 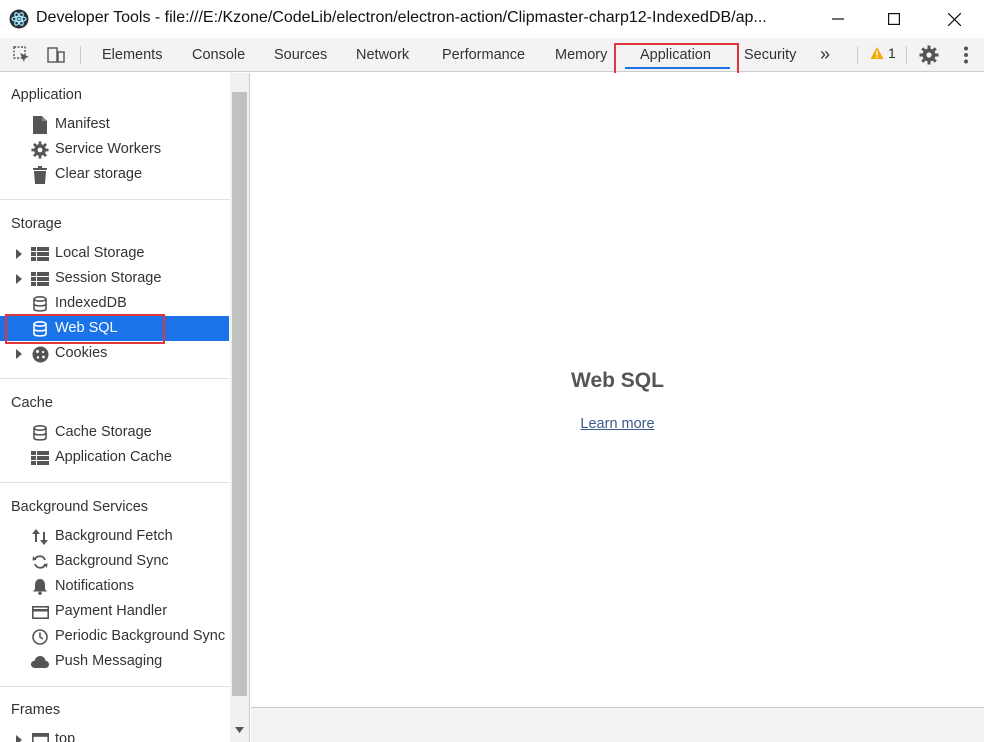 I want to click on warning-counter: 1, so click(x=883, y=53).